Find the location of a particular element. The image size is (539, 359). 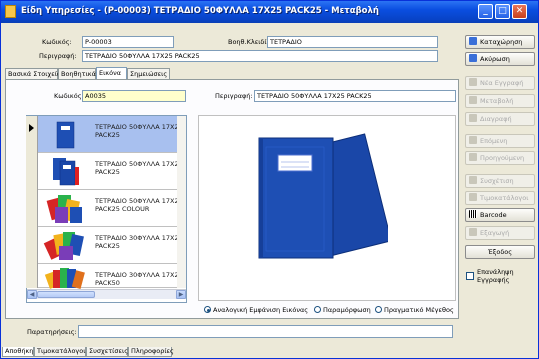

radio-label: Πραγματικό Μέγεθος is located at coordinates (419, 310).